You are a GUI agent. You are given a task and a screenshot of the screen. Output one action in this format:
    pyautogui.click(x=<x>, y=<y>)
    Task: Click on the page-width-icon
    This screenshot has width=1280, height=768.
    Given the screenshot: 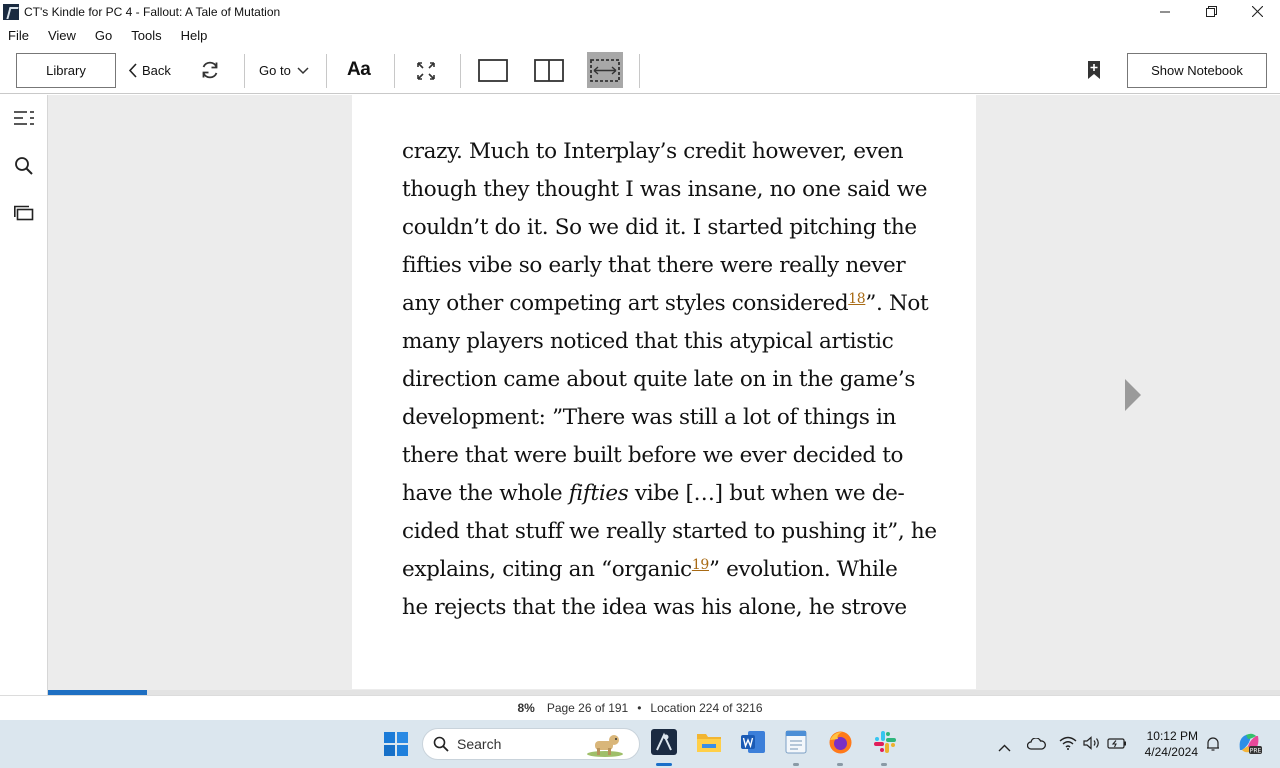 What is the action you would take?
    pyautogui.click(x=605, y=70)
    